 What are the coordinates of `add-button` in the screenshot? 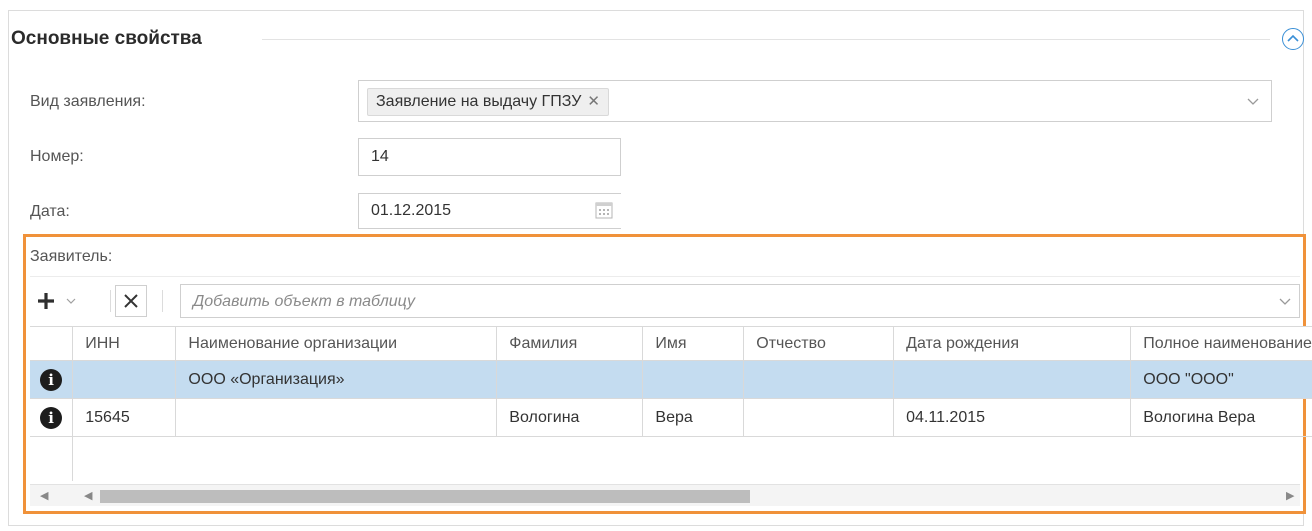 It's located at (67, 301).